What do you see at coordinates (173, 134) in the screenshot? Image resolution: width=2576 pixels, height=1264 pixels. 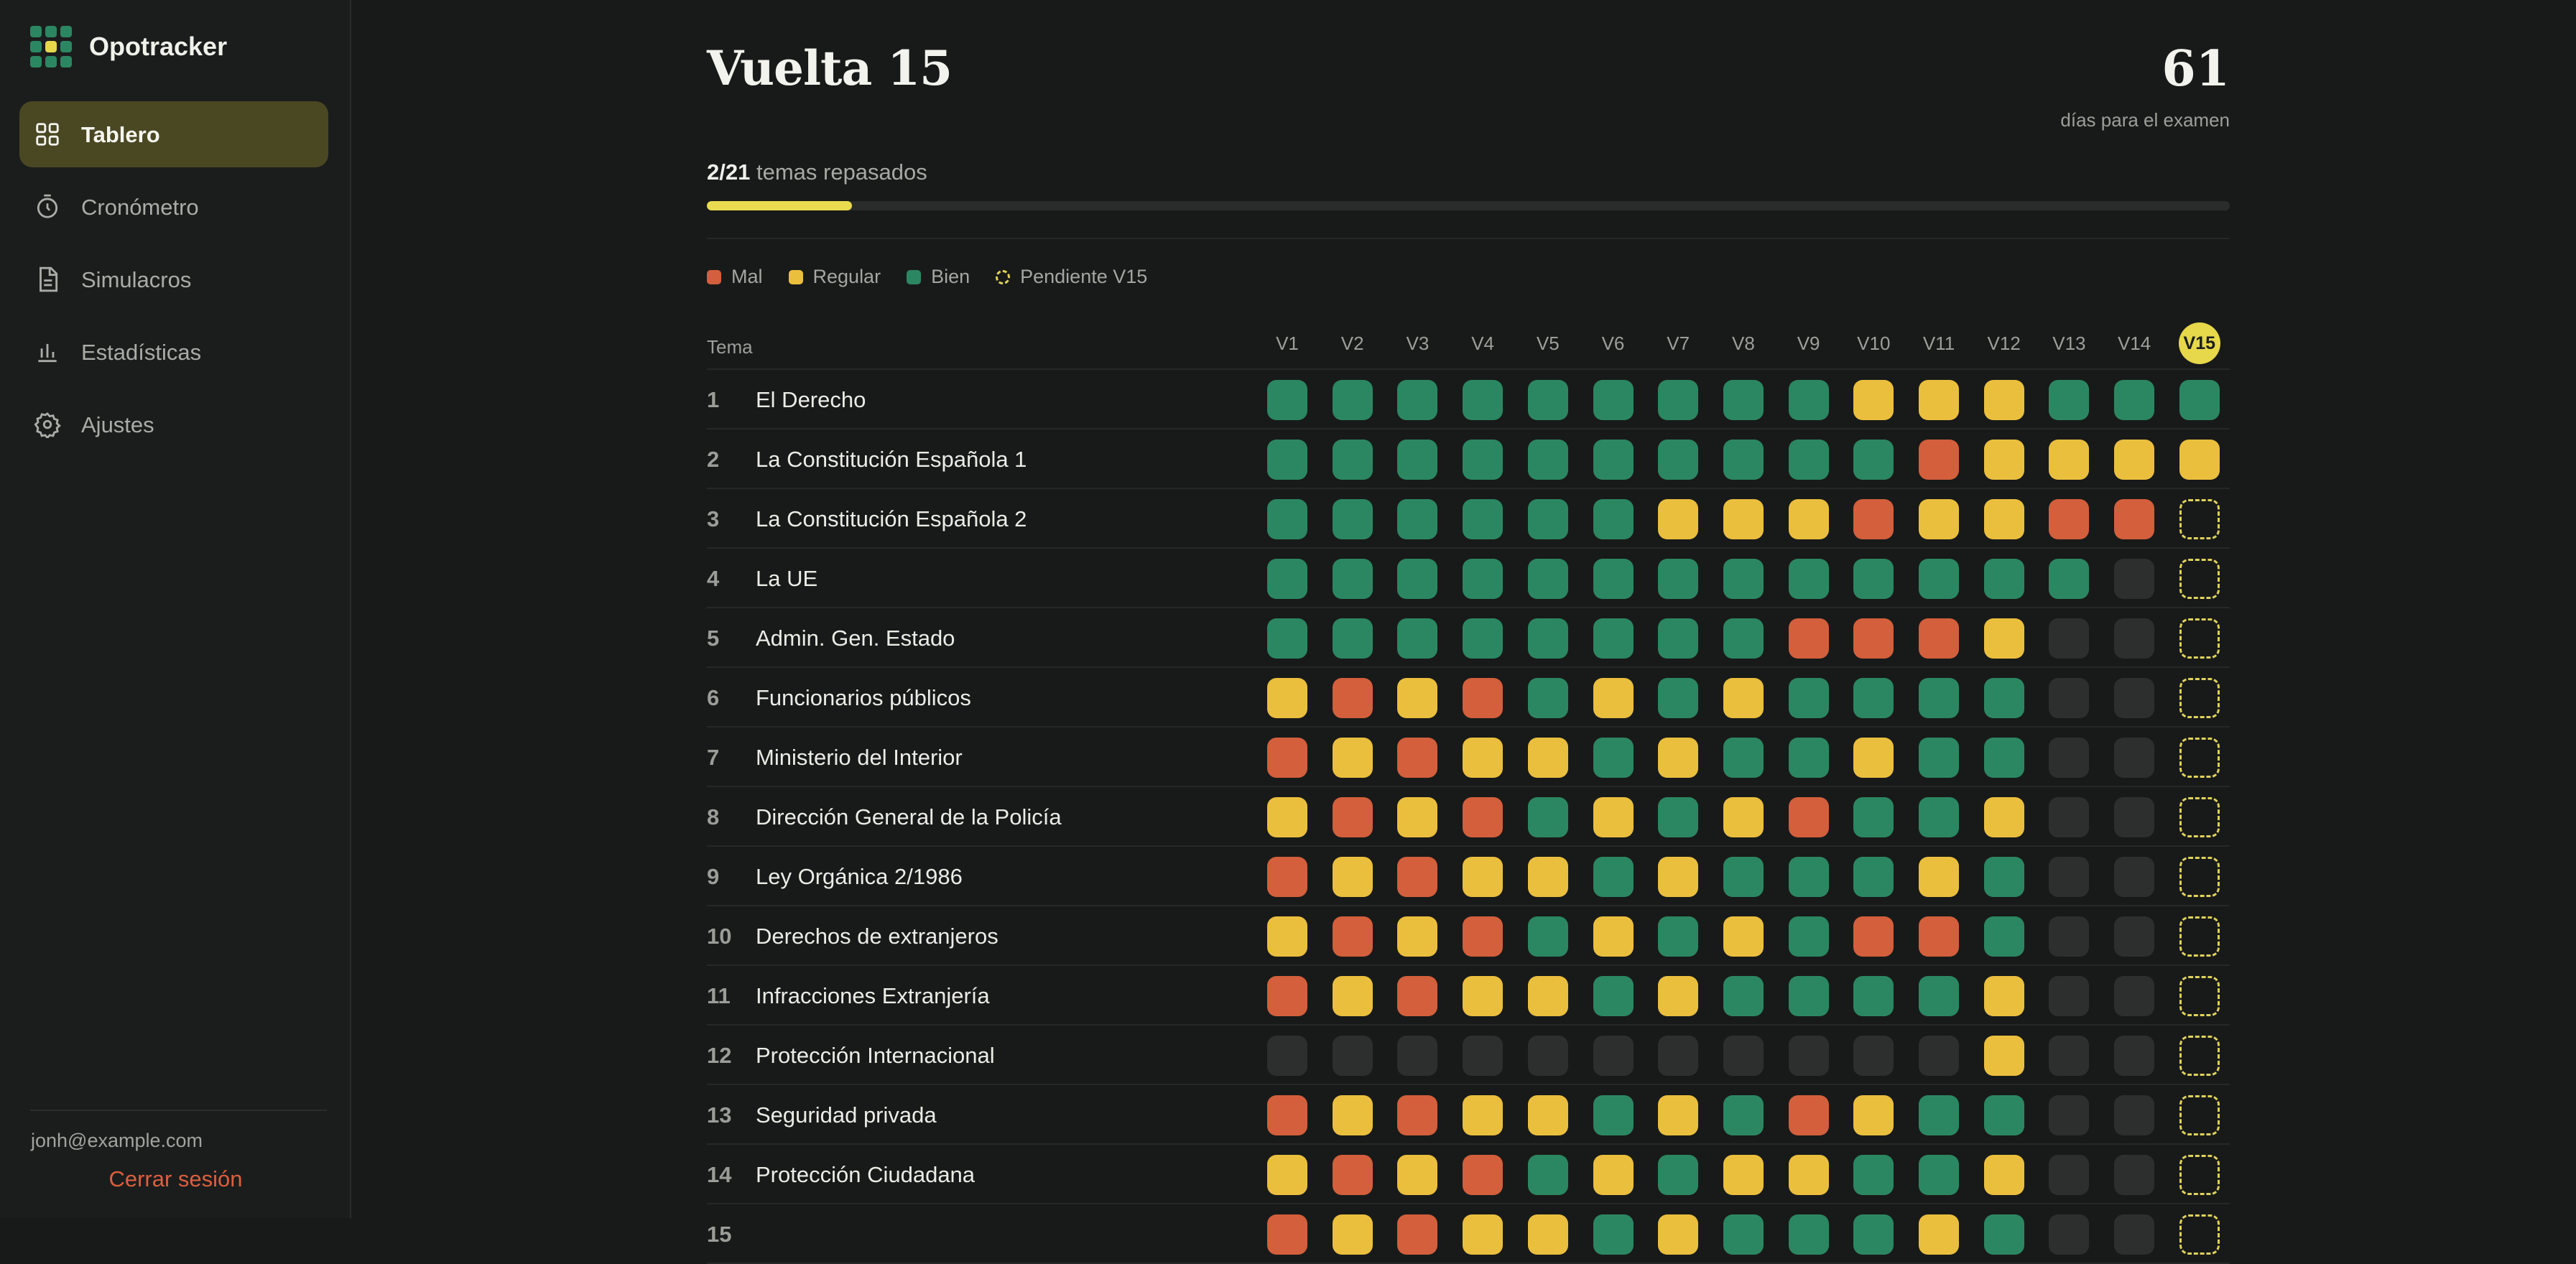 I see `sidebar-item-tablero: Tablero` at bounding box center [173, 134].